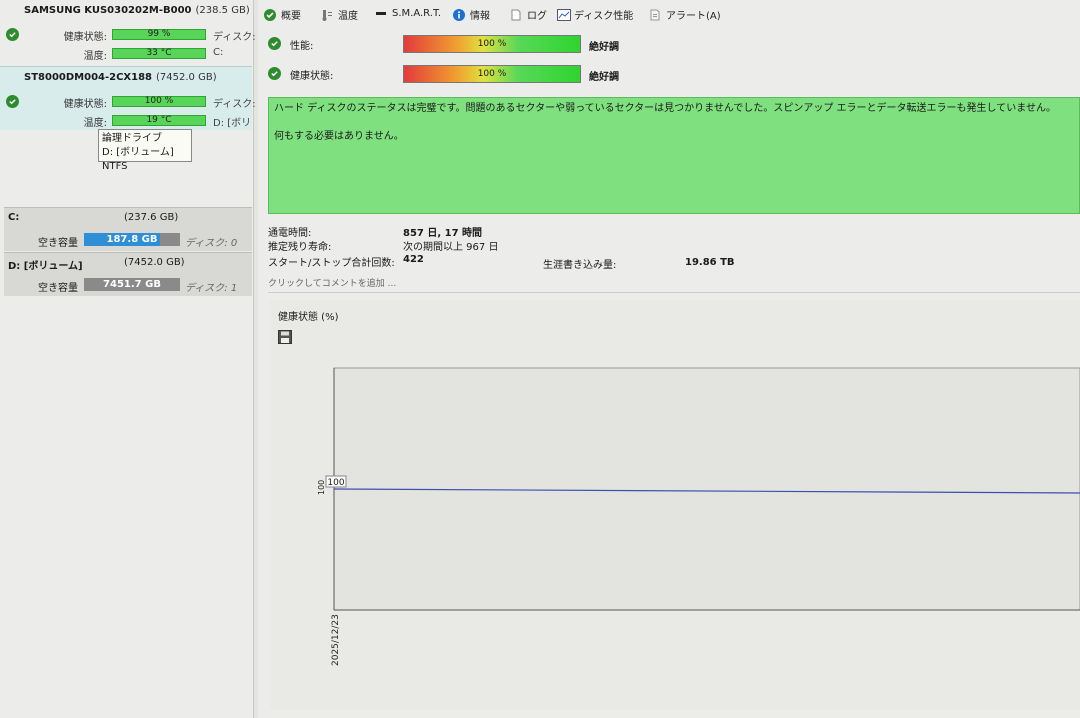  I want to click on volume-item-c: C: (237.6 GB) 空き容量 187.8 GB ディスク: 0, so click(128, 229).